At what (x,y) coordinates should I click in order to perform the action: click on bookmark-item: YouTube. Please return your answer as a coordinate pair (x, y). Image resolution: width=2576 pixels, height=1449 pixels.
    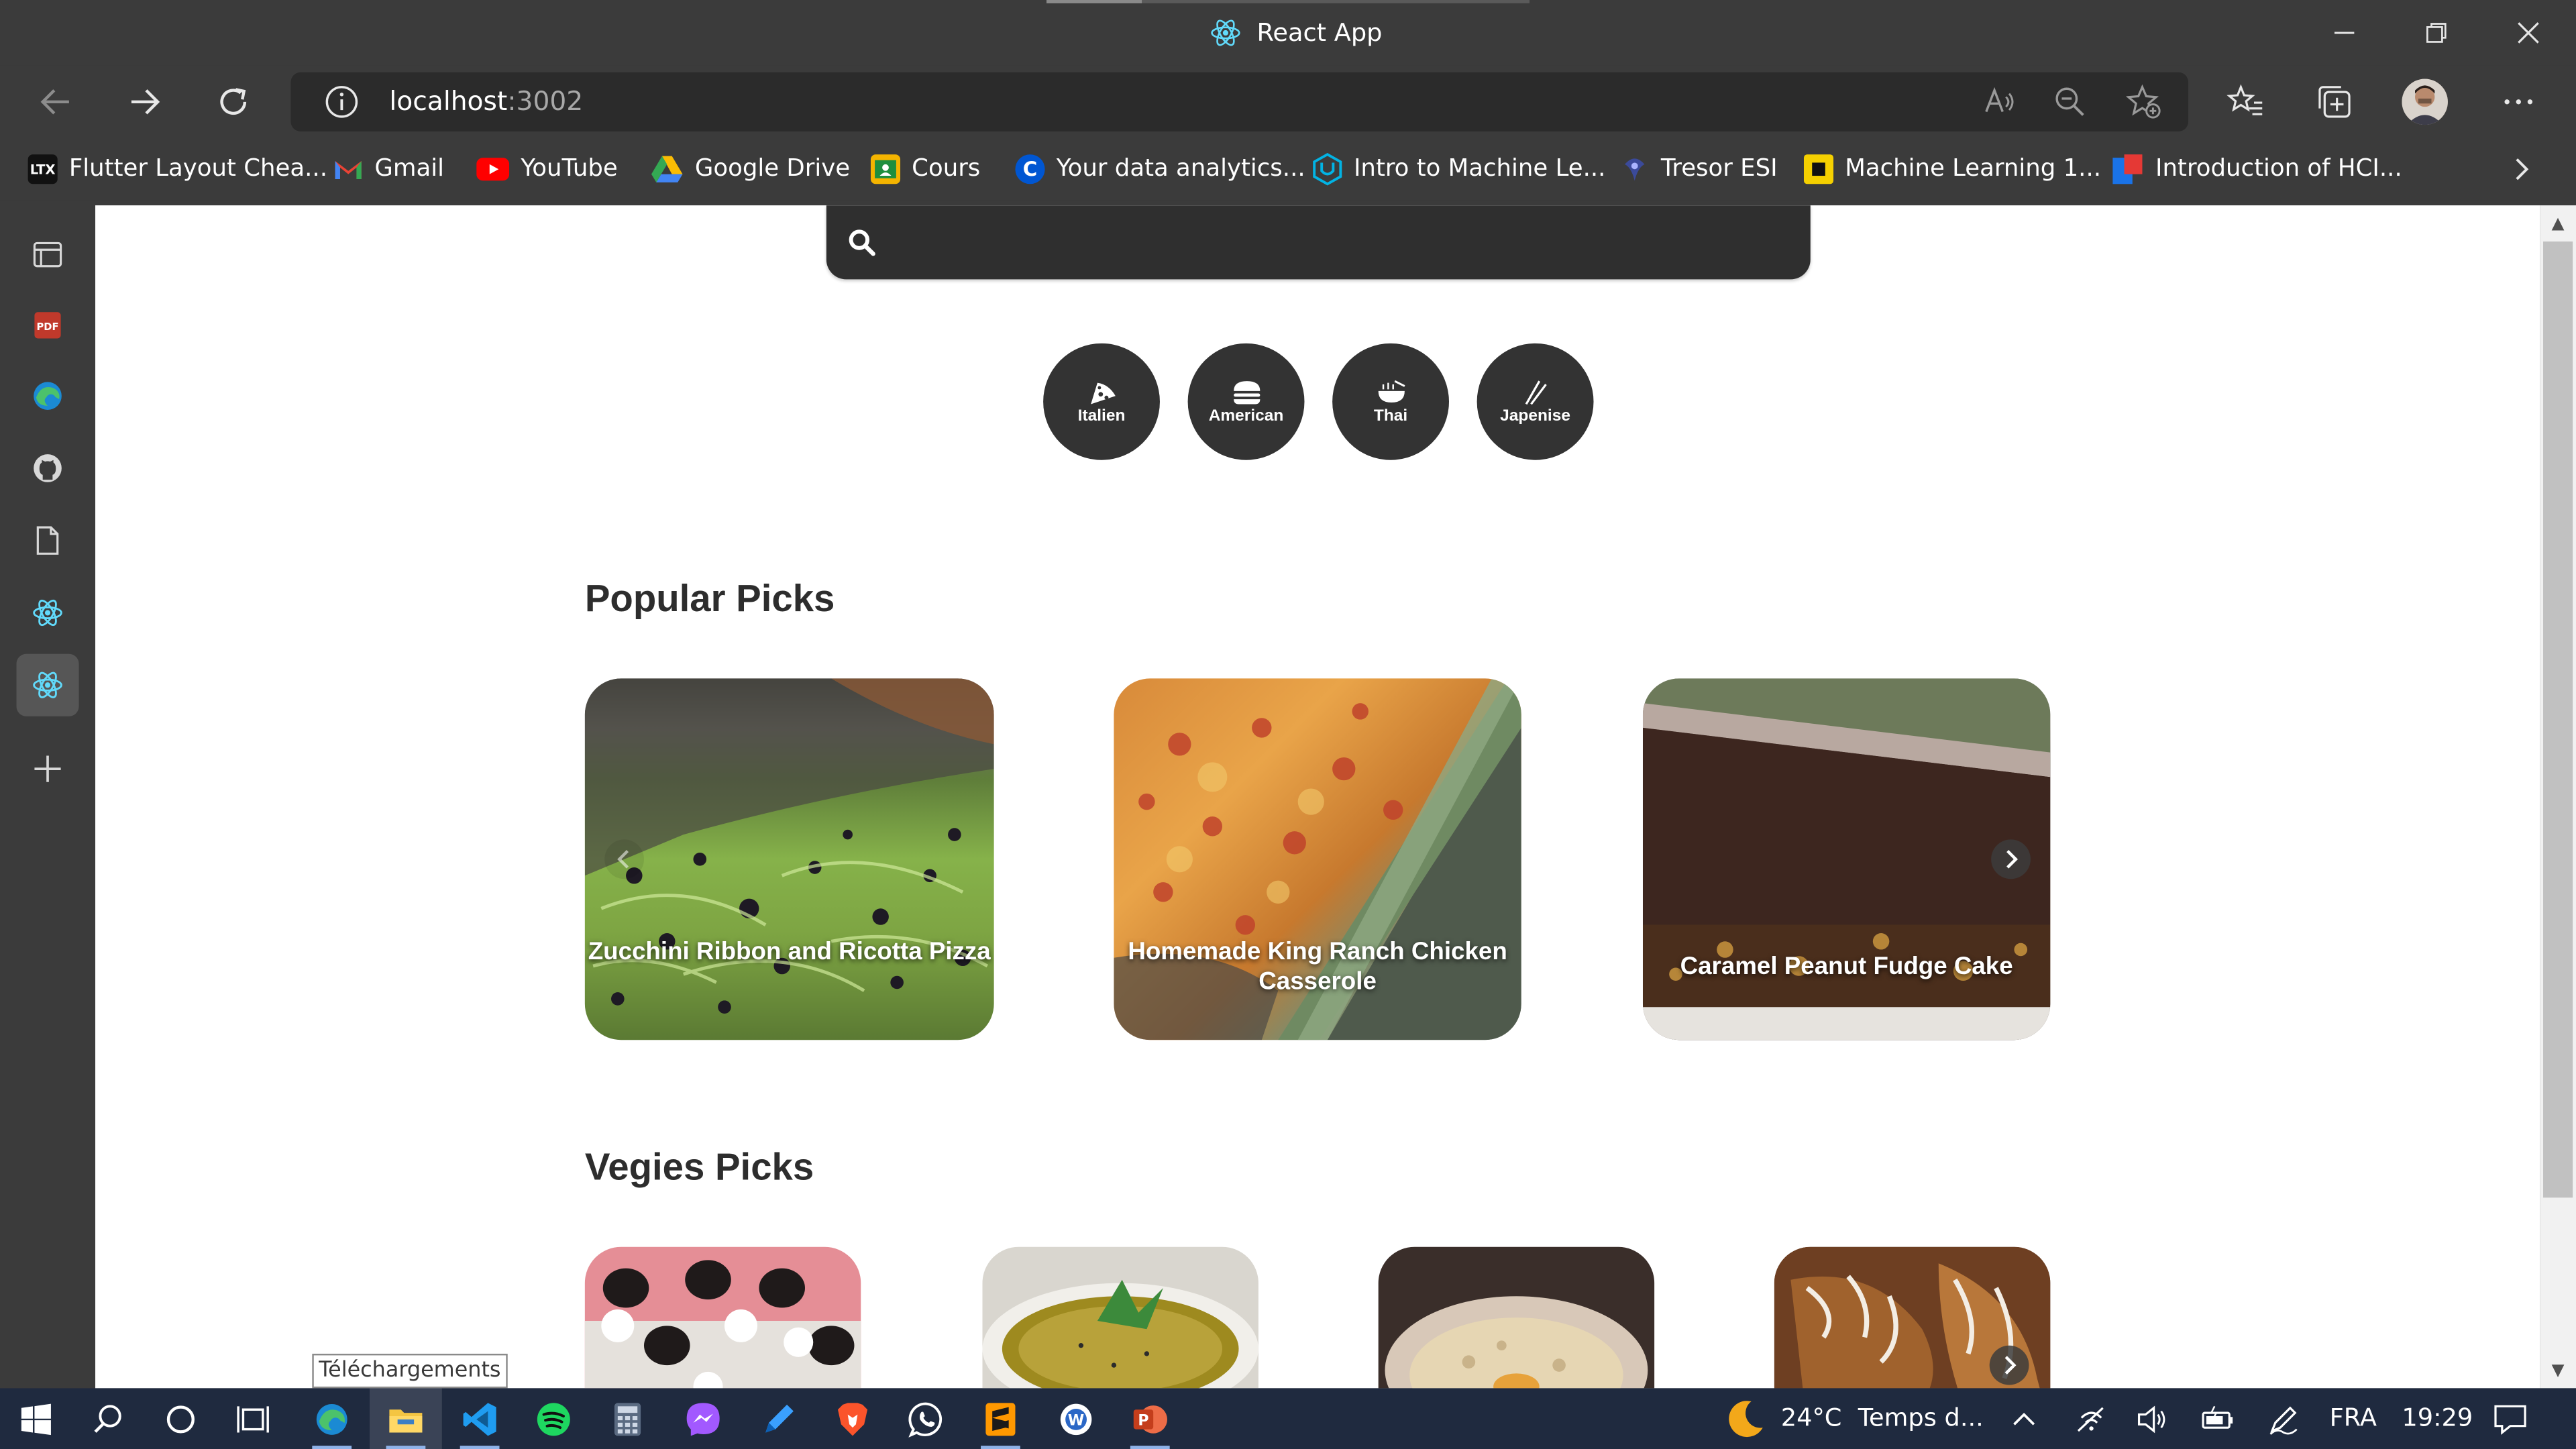
    Looking at the image, I should click on (547, 169).